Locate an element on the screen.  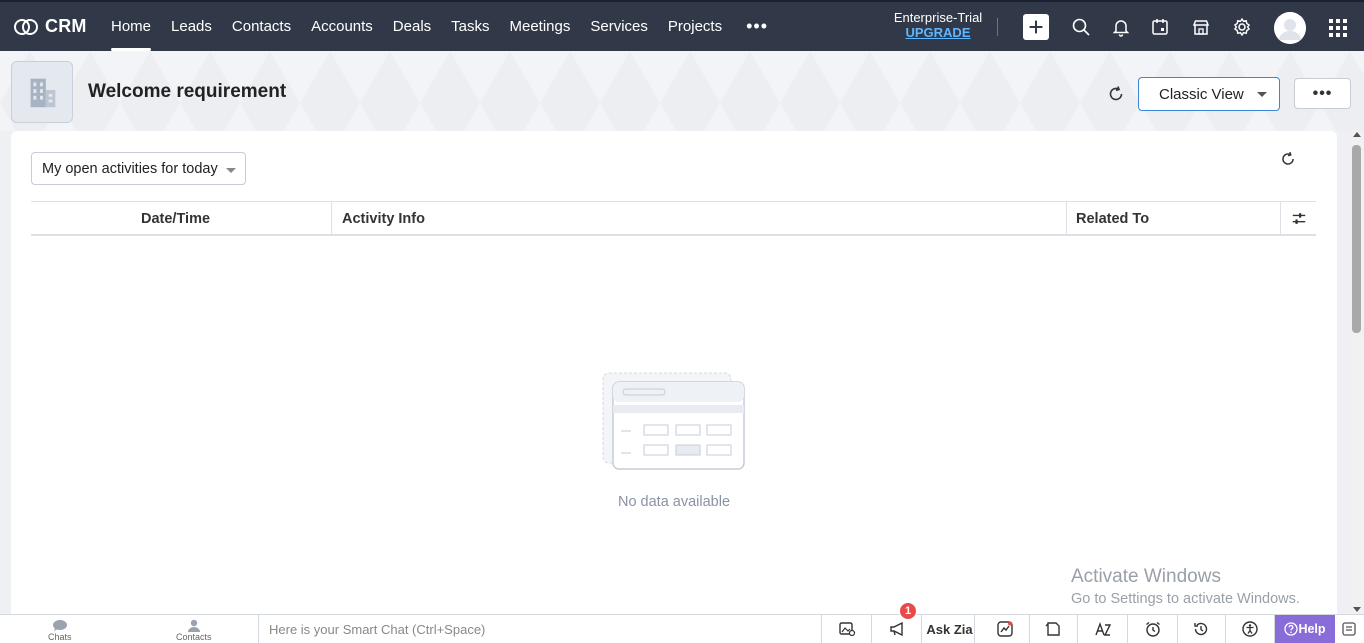
accessibility-tool-button is located at coordinates (1250, 629).